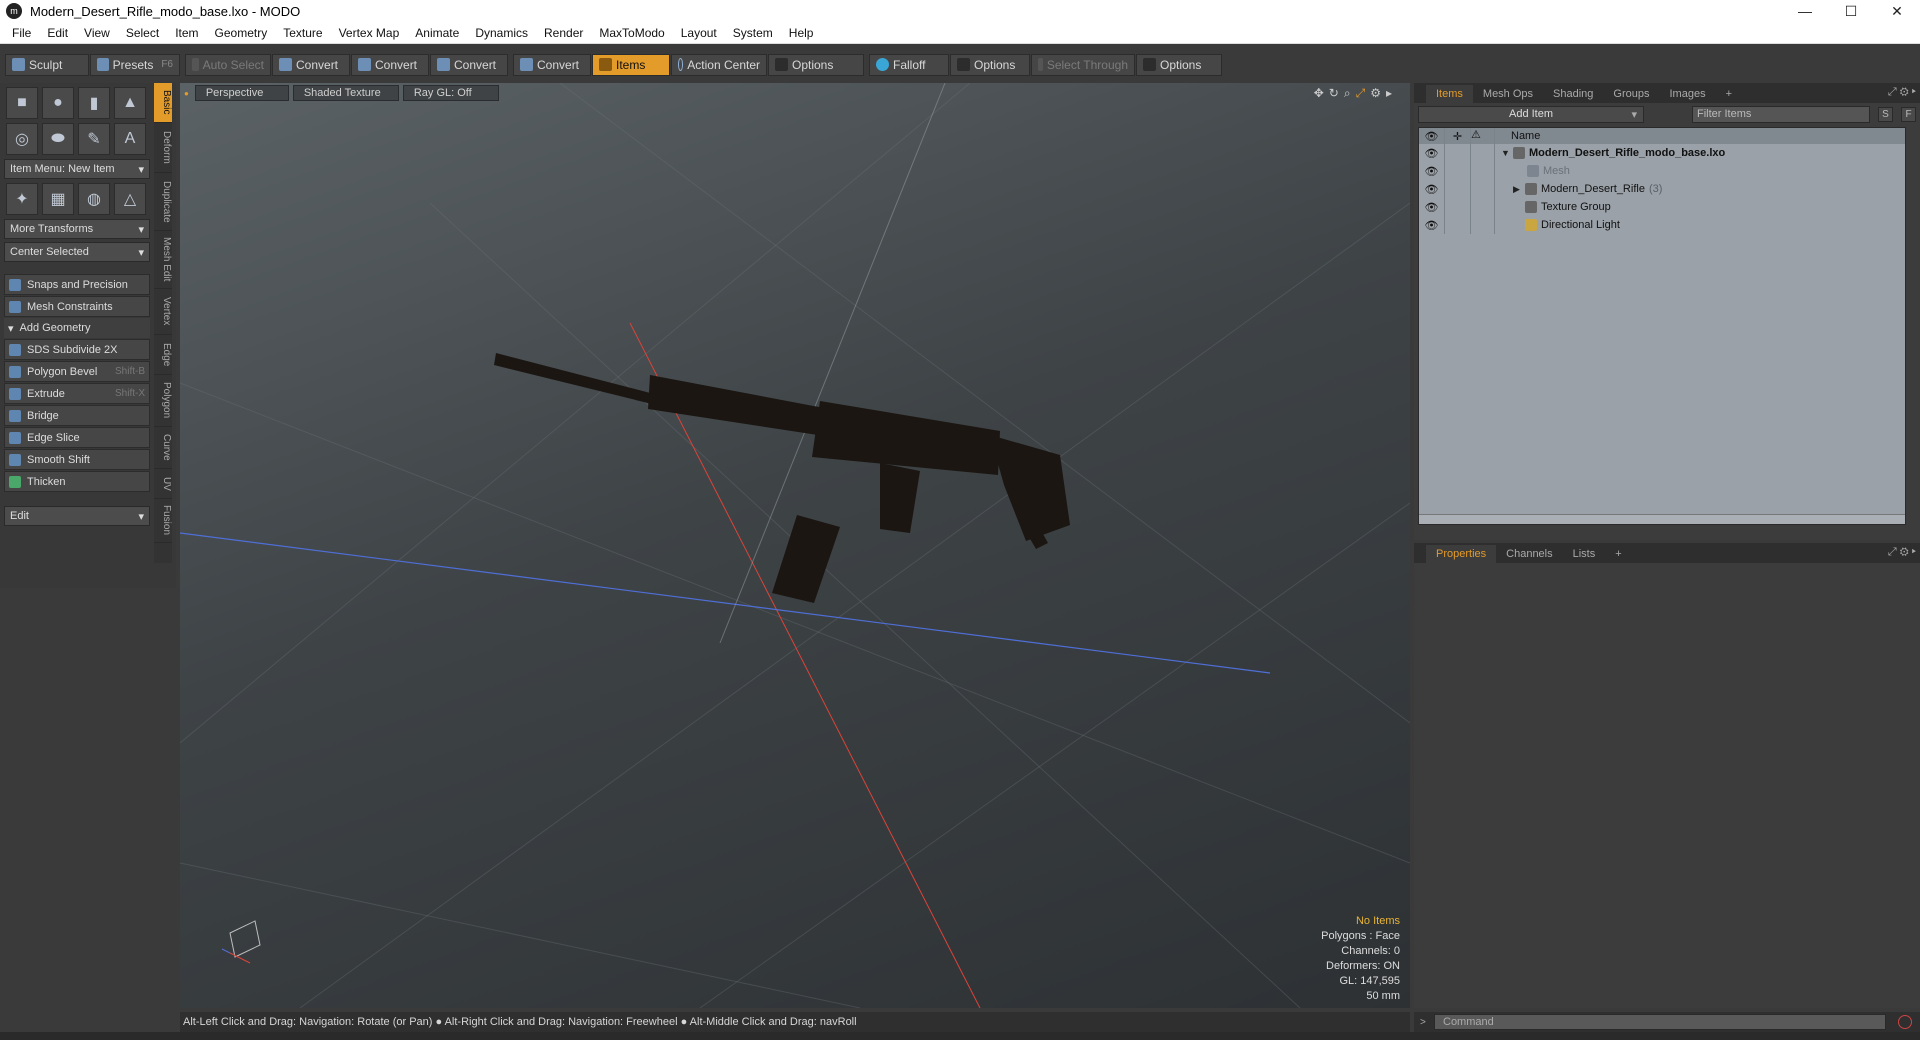  Describe the element at coordinates (77, 415) in the screenshot. I see `bridge-button: Bridge` at that location.